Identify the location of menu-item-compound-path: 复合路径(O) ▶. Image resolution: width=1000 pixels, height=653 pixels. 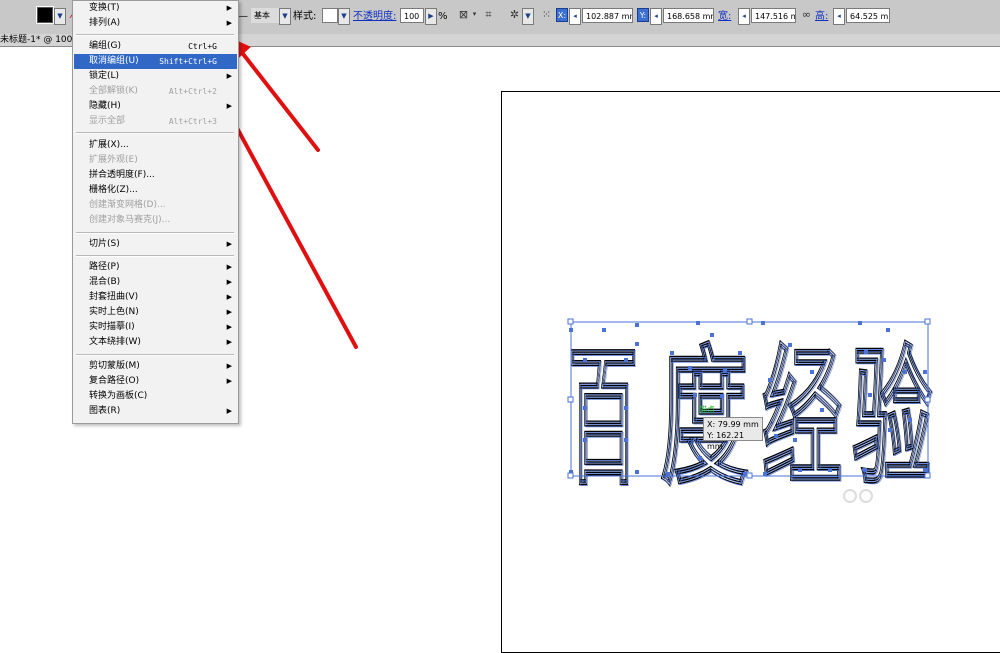
(155, 381).